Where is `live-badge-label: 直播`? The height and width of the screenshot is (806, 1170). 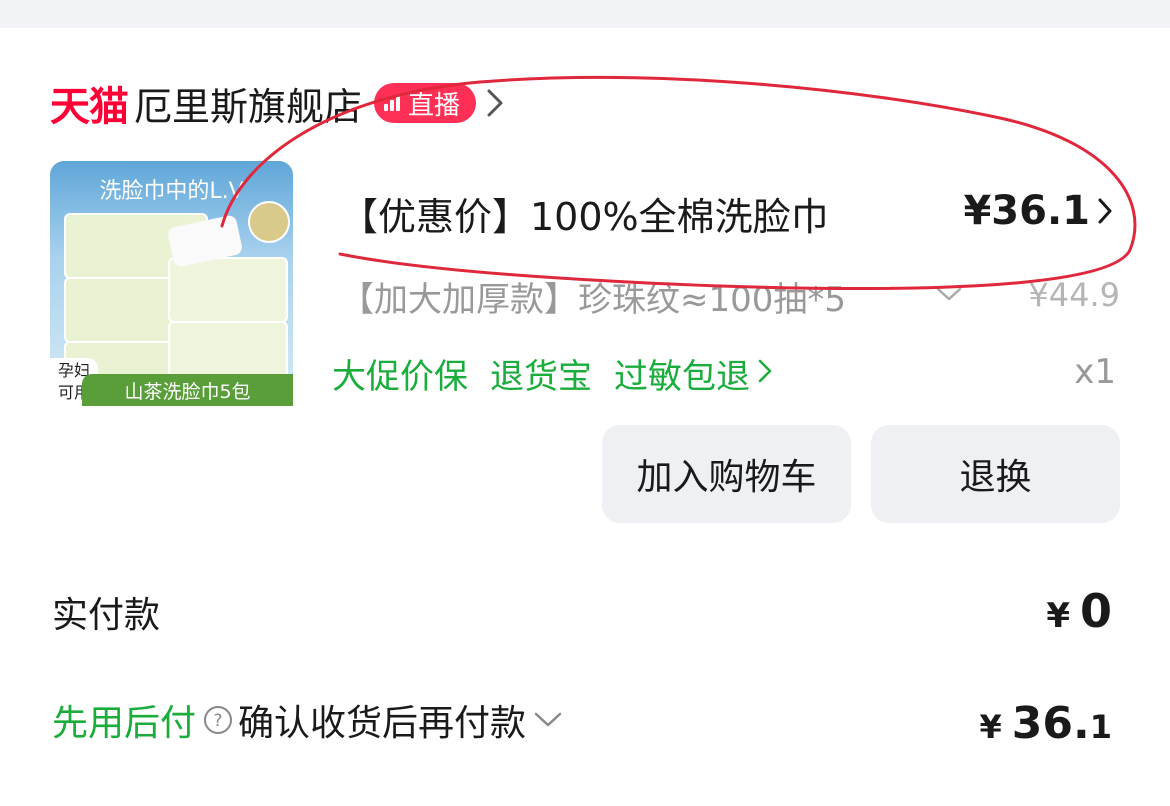 live-badge-label: 直播 is located at coordinates (434, 105).